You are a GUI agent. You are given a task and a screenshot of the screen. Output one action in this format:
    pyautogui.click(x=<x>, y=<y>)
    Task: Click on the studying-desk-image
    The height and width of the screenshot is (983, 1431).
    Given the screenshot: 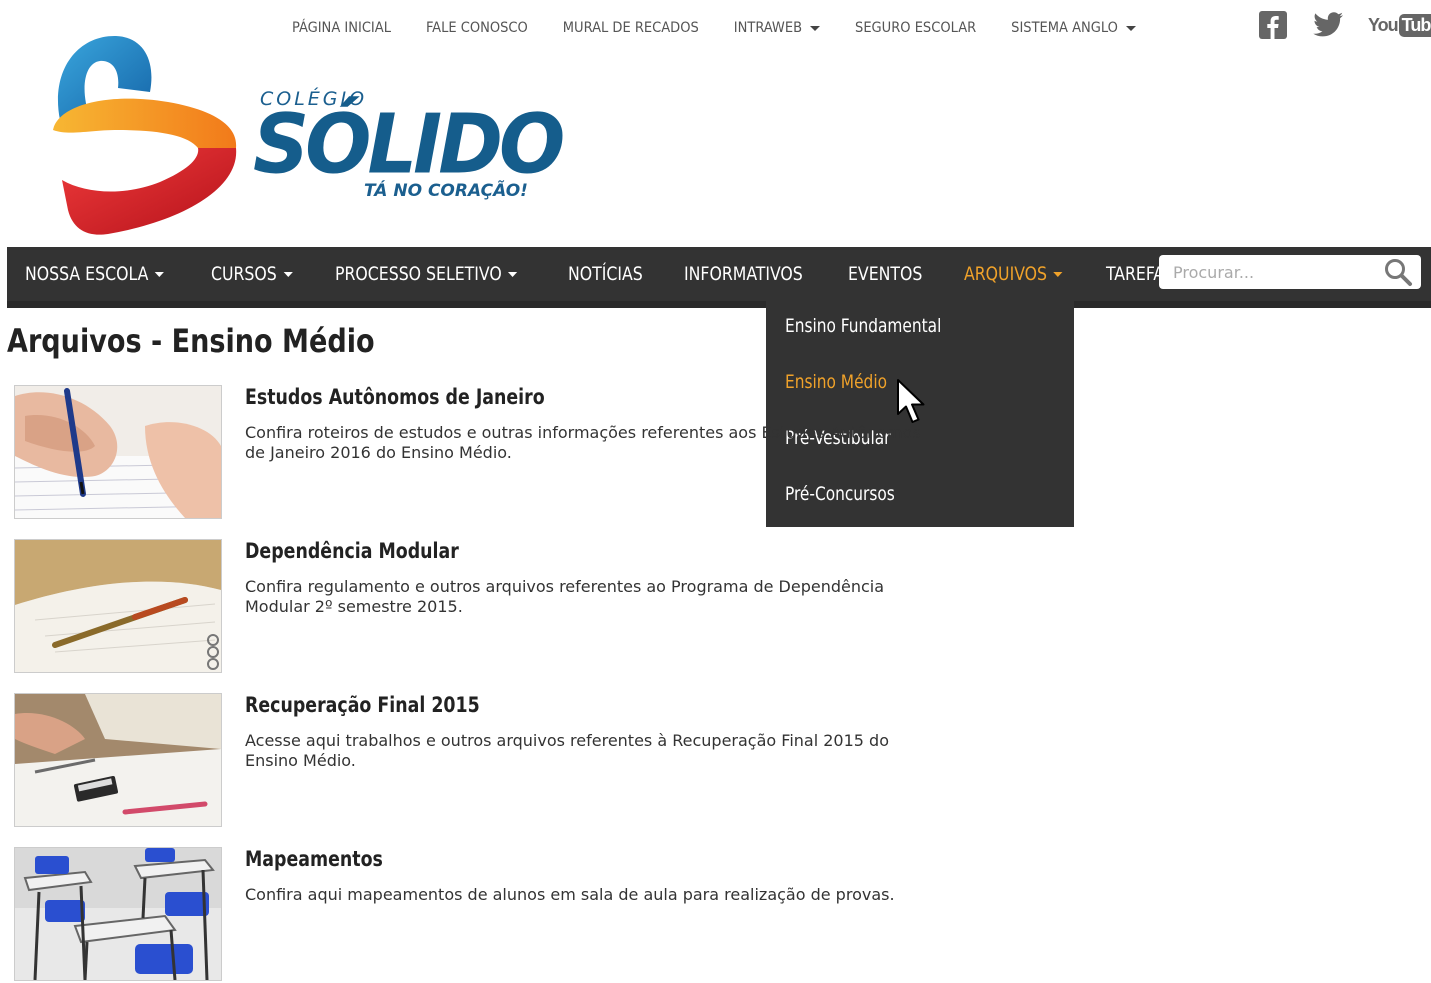 What is the action you would take?
    pyautogui.click(x=118, y=760)
    